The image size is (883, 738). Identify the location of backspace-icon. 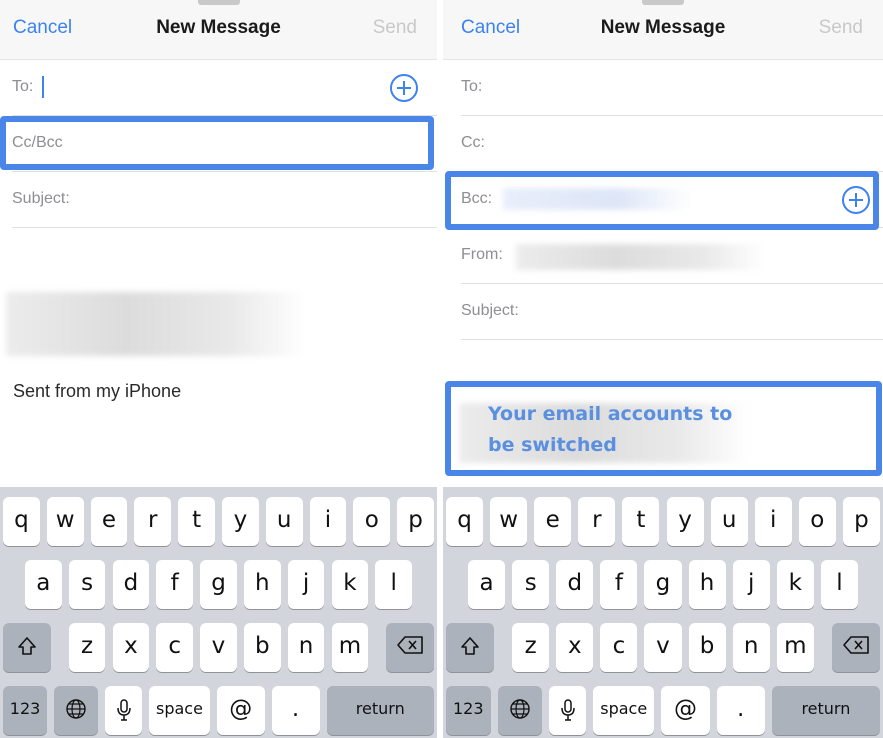
(410, 645).